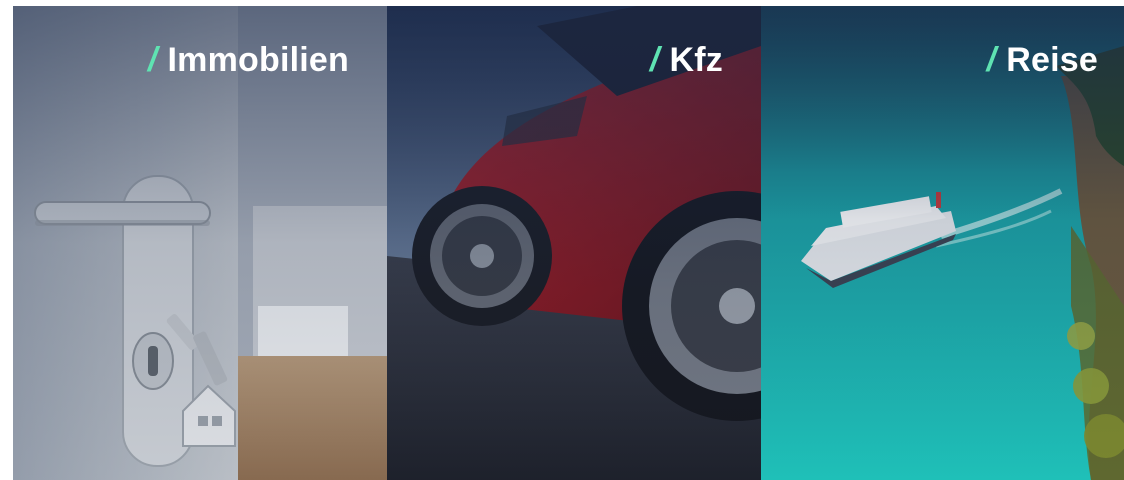  Describe the element at coordinates (258, 60) in the screenshot. I see `category-label: Immobilien` at that location.